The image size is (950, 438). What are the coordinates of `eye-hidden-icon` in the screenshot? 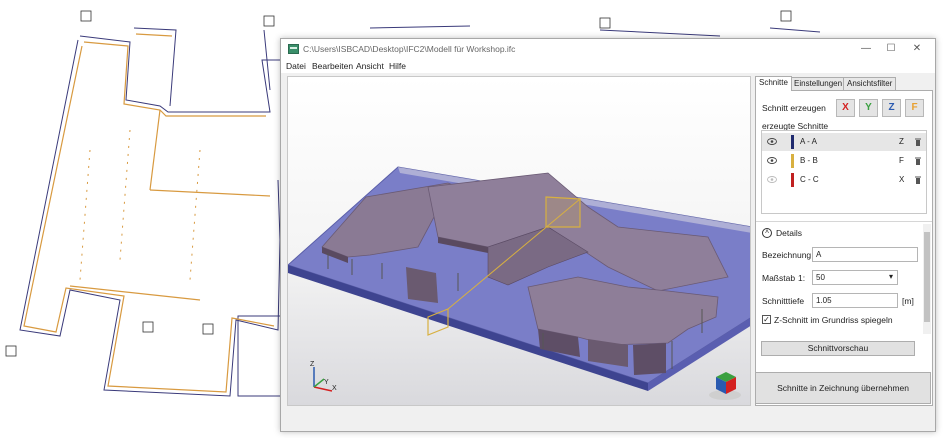 It's located at (772, 179).